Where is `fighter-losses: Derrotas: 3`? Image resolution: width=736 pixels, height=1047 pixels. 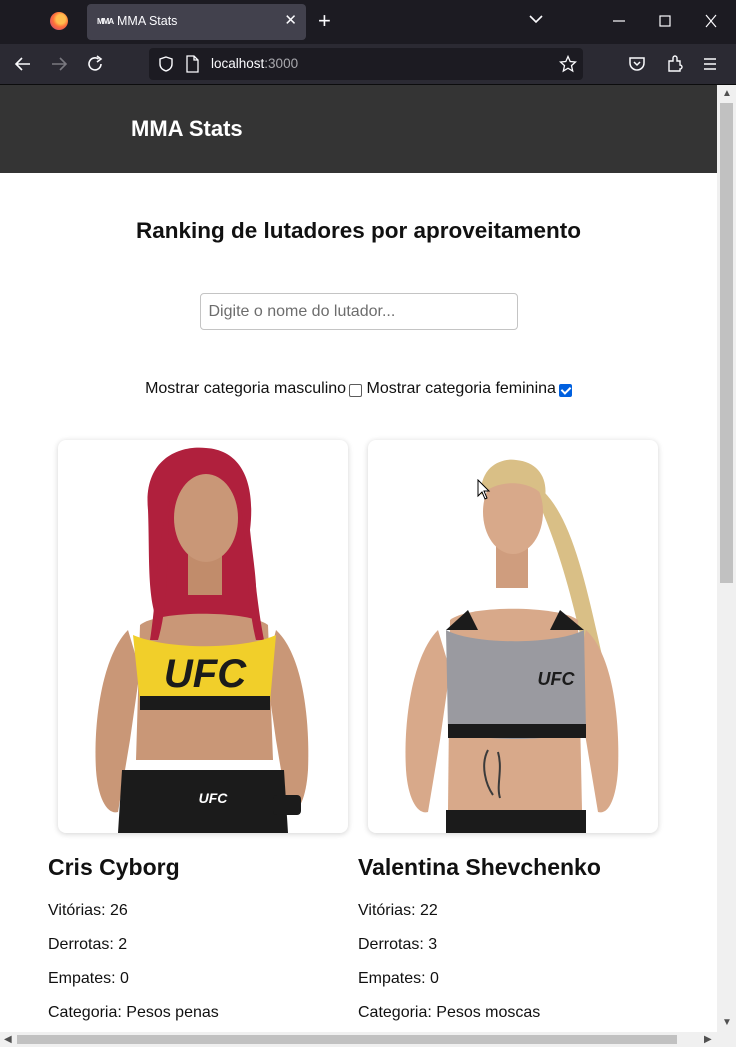 fighter-losses: Derrotas: 3 is located at coordinates (398, 944).